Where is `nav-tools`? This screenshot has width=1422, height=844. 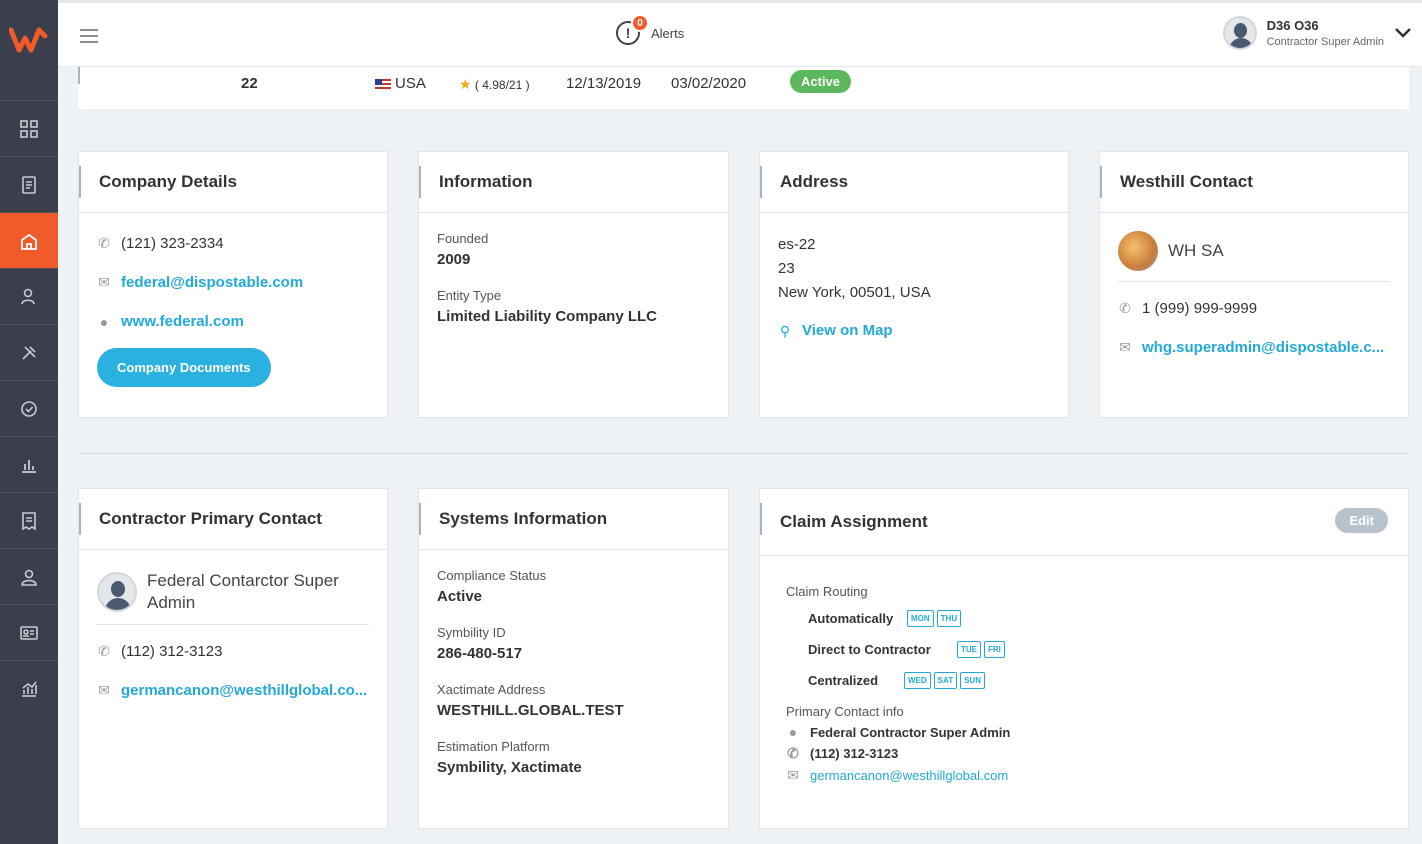 nav-tools is located at coordinates (29, 352).